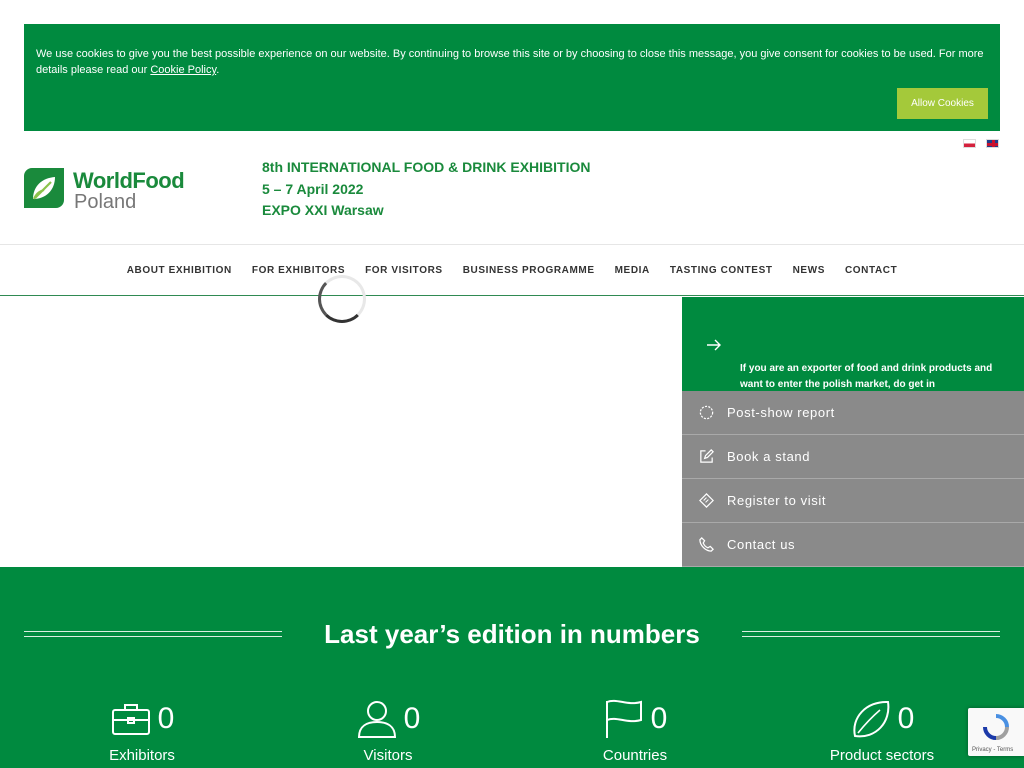 The image size is (1024, 768). Describe the element at coordinates (179, 270) in the screenshot. I see `nav-about-exhibition: ABOUT EXHIBITION` at that location.